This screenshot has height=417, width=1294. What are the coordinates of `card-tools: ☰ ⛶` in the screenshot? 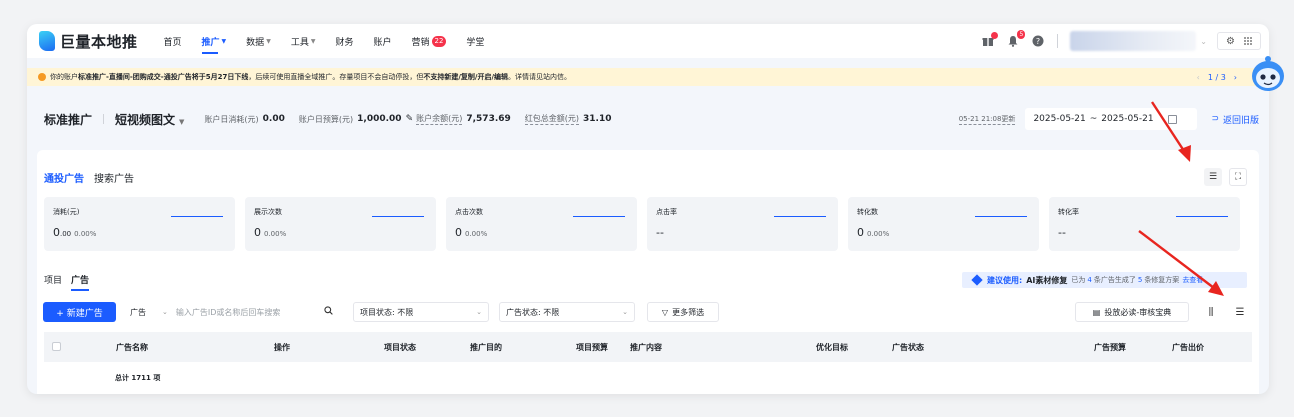 It's located at (1222, 177).